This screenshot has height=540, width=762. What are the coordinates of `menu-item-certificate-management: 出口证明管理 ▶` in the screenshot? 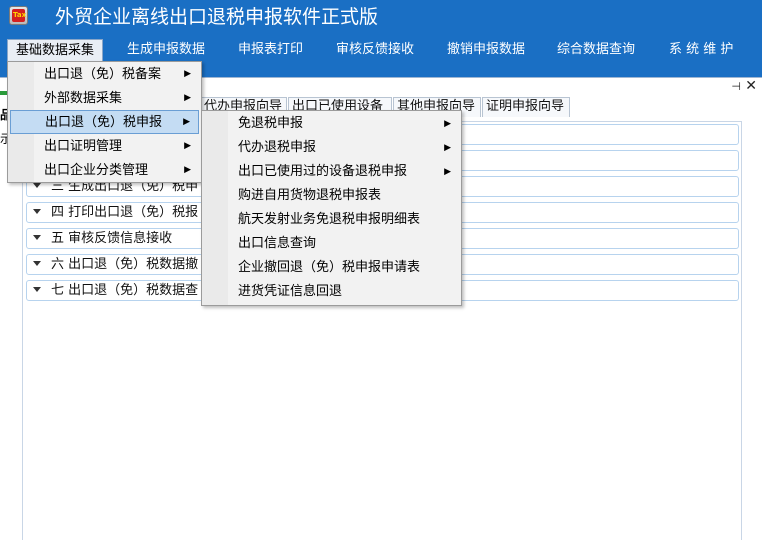 It's located at (104, 147).